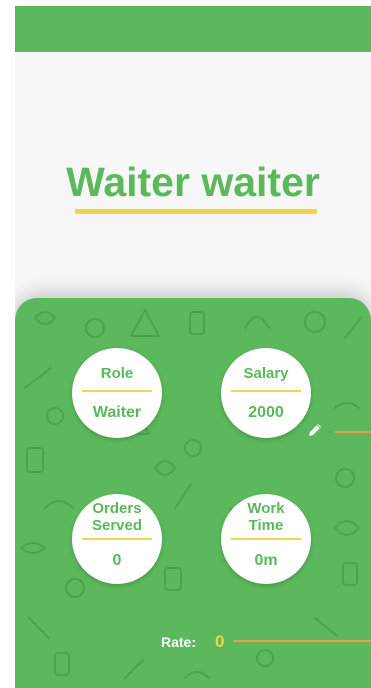 This screenshot has width=371, height=688. I want to click on role-stat: Role Waiter, so click(117, 393).